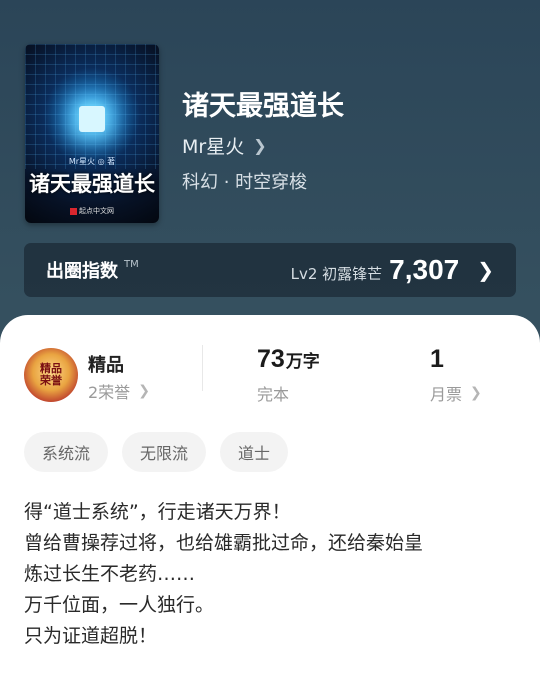  Describe the element at coordinates (96, 211) in the screenshot. I see `publisher-name: 起点中文网` at that location.